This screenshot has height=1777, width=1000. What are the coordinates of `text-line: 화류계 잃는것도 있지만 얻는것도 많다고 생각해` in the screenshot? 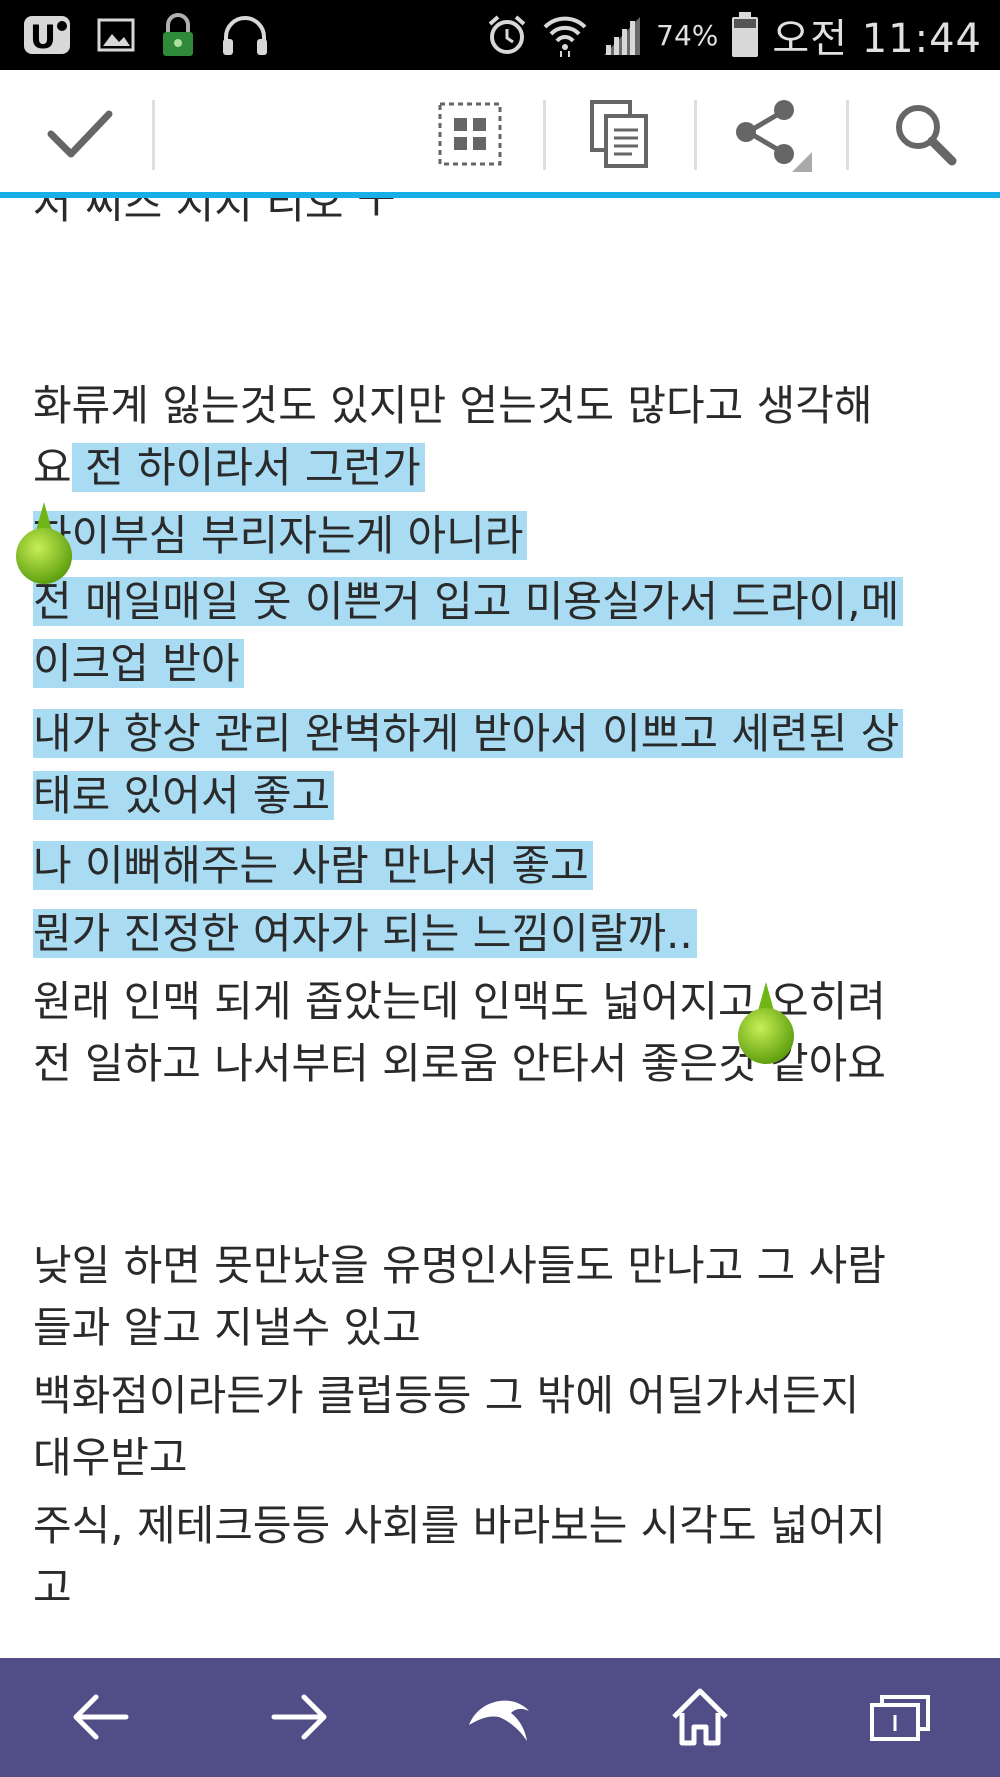 It's located at (453, 405).